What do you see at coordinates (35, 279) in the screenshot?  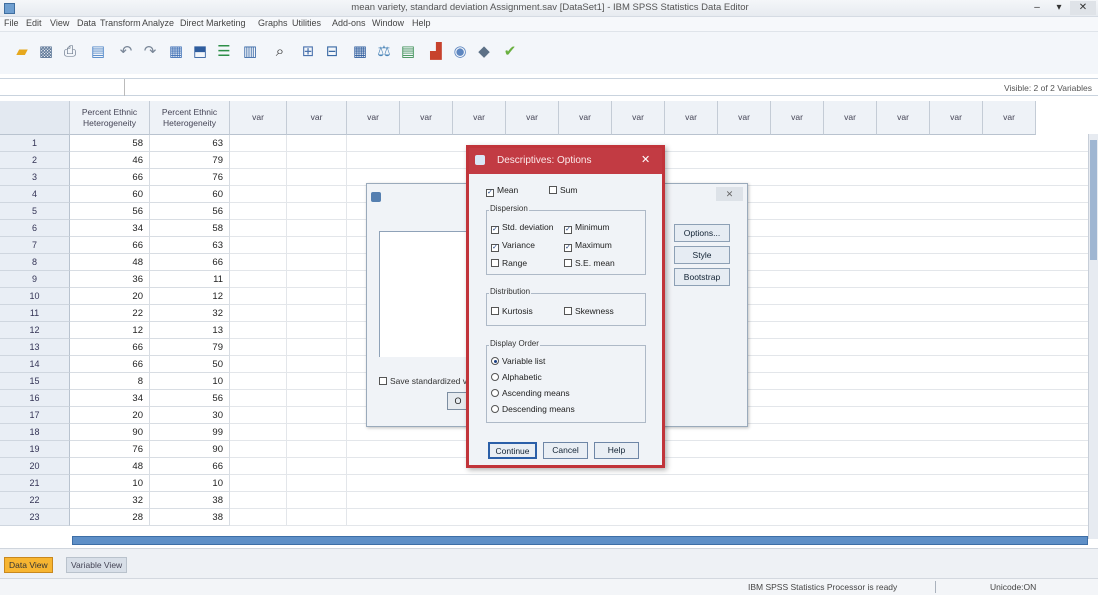 I see `row-header: 9` at bounding box center [35, 279].